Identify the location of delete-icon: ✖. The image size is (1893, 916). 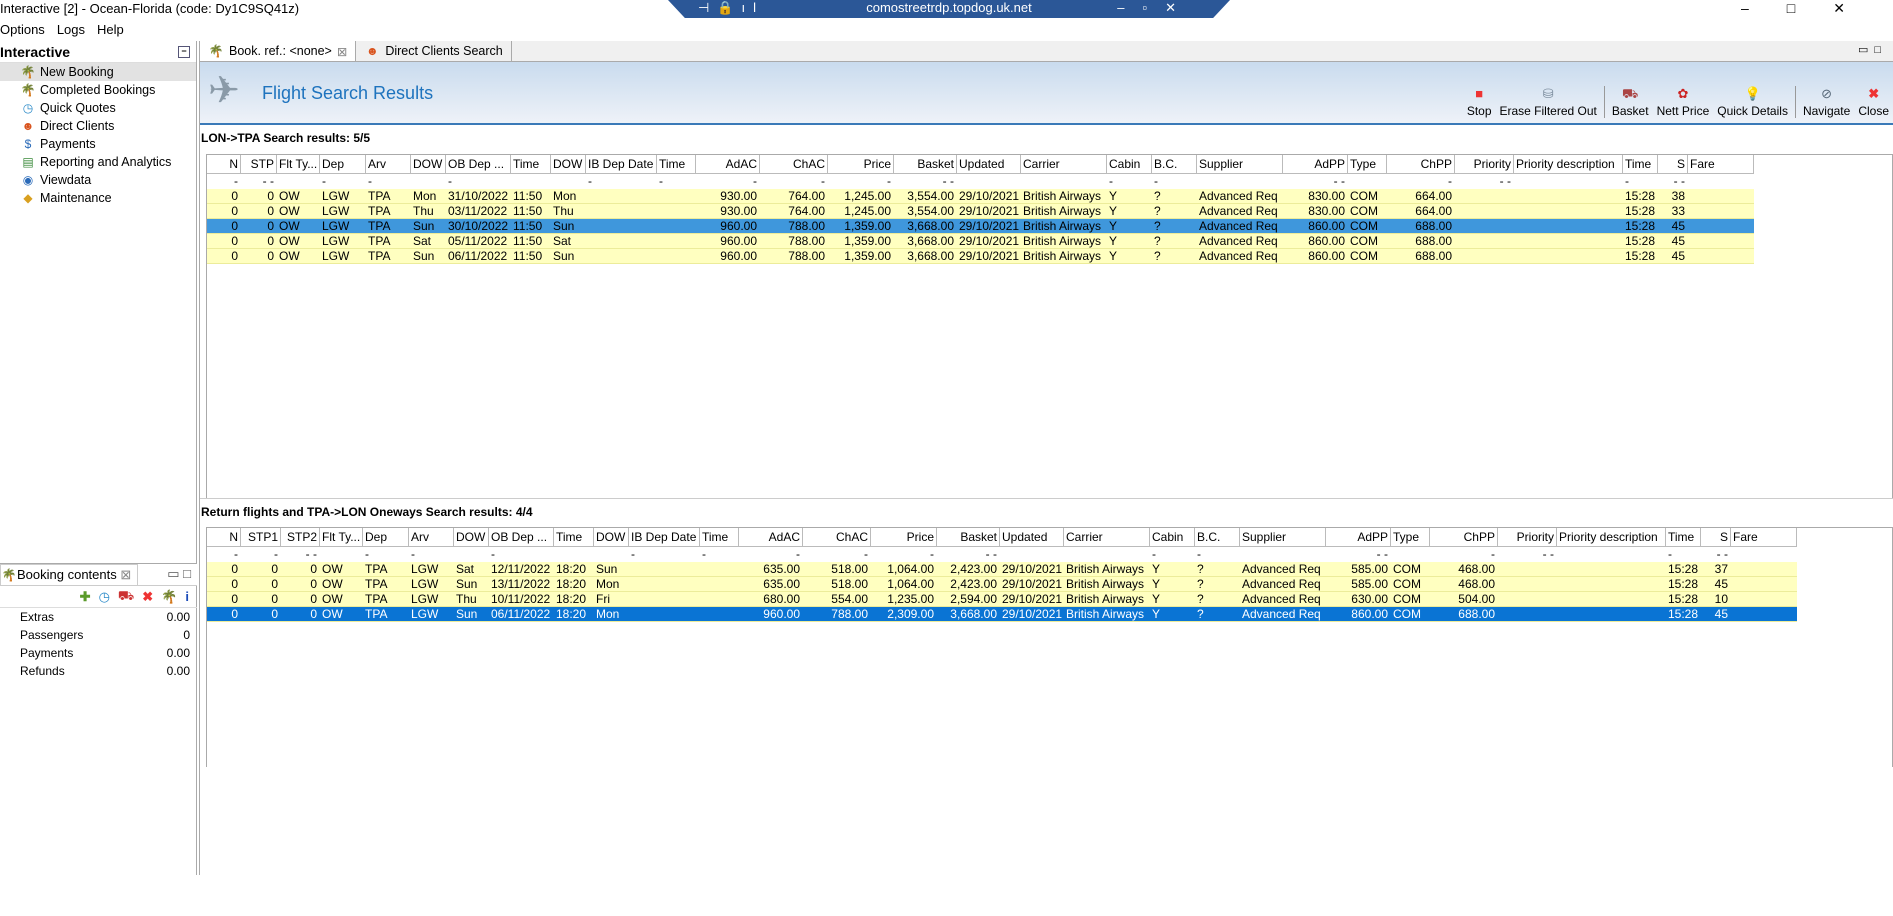
(147, 597).